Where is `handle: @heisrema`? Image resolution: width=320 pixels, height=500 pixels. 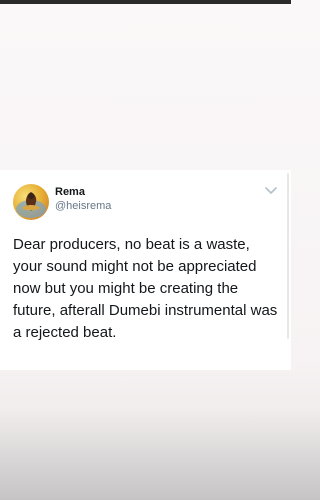 handle: @heisrema is located at coordinates (83, 206).